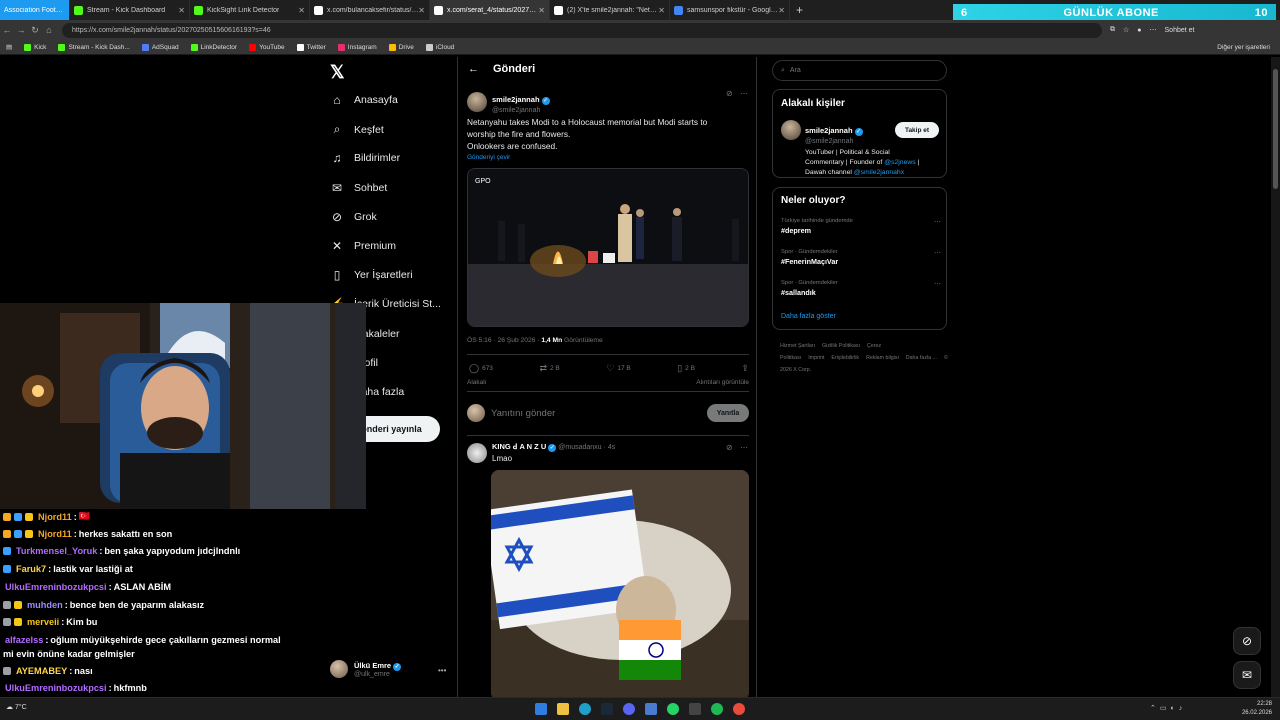  Describe the element at coordinates (267, 47) in the screenshot. I see `bookmark-item: YouTube` at that location.